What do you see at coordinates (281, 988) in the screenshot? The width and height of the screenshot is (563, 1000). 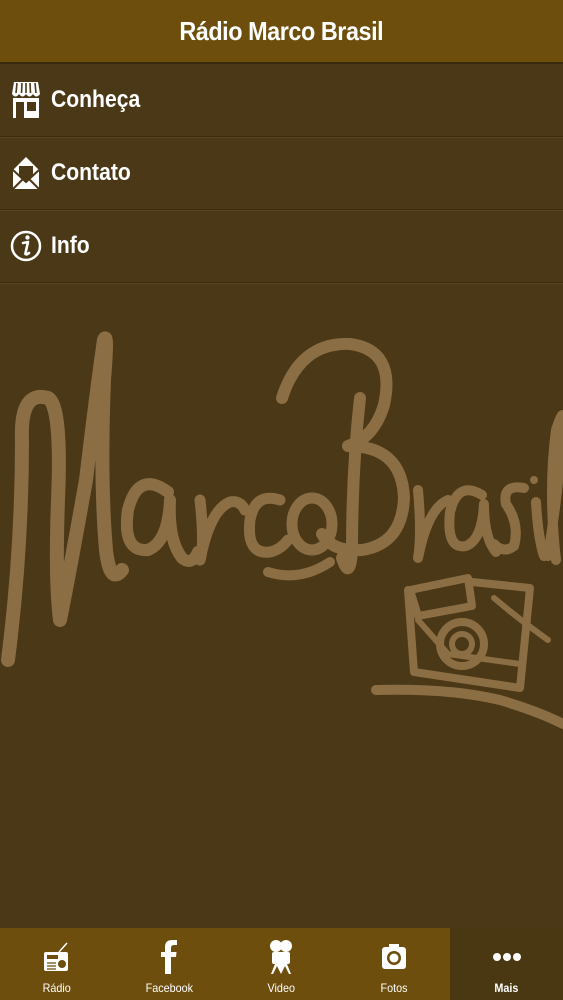 I see `tab-label: Video` at bounding box center [281, 988].